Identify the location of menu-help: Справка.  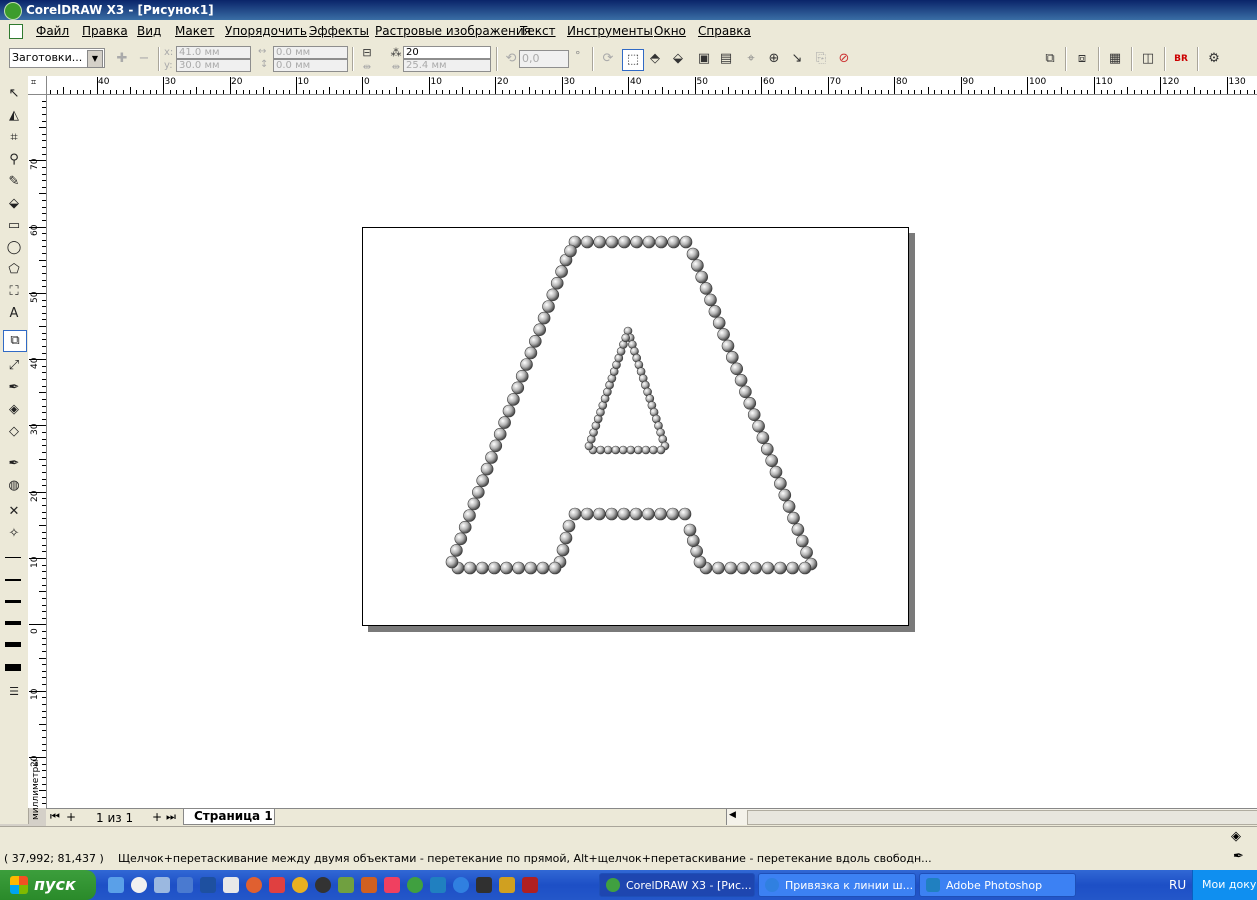
(724, 31).